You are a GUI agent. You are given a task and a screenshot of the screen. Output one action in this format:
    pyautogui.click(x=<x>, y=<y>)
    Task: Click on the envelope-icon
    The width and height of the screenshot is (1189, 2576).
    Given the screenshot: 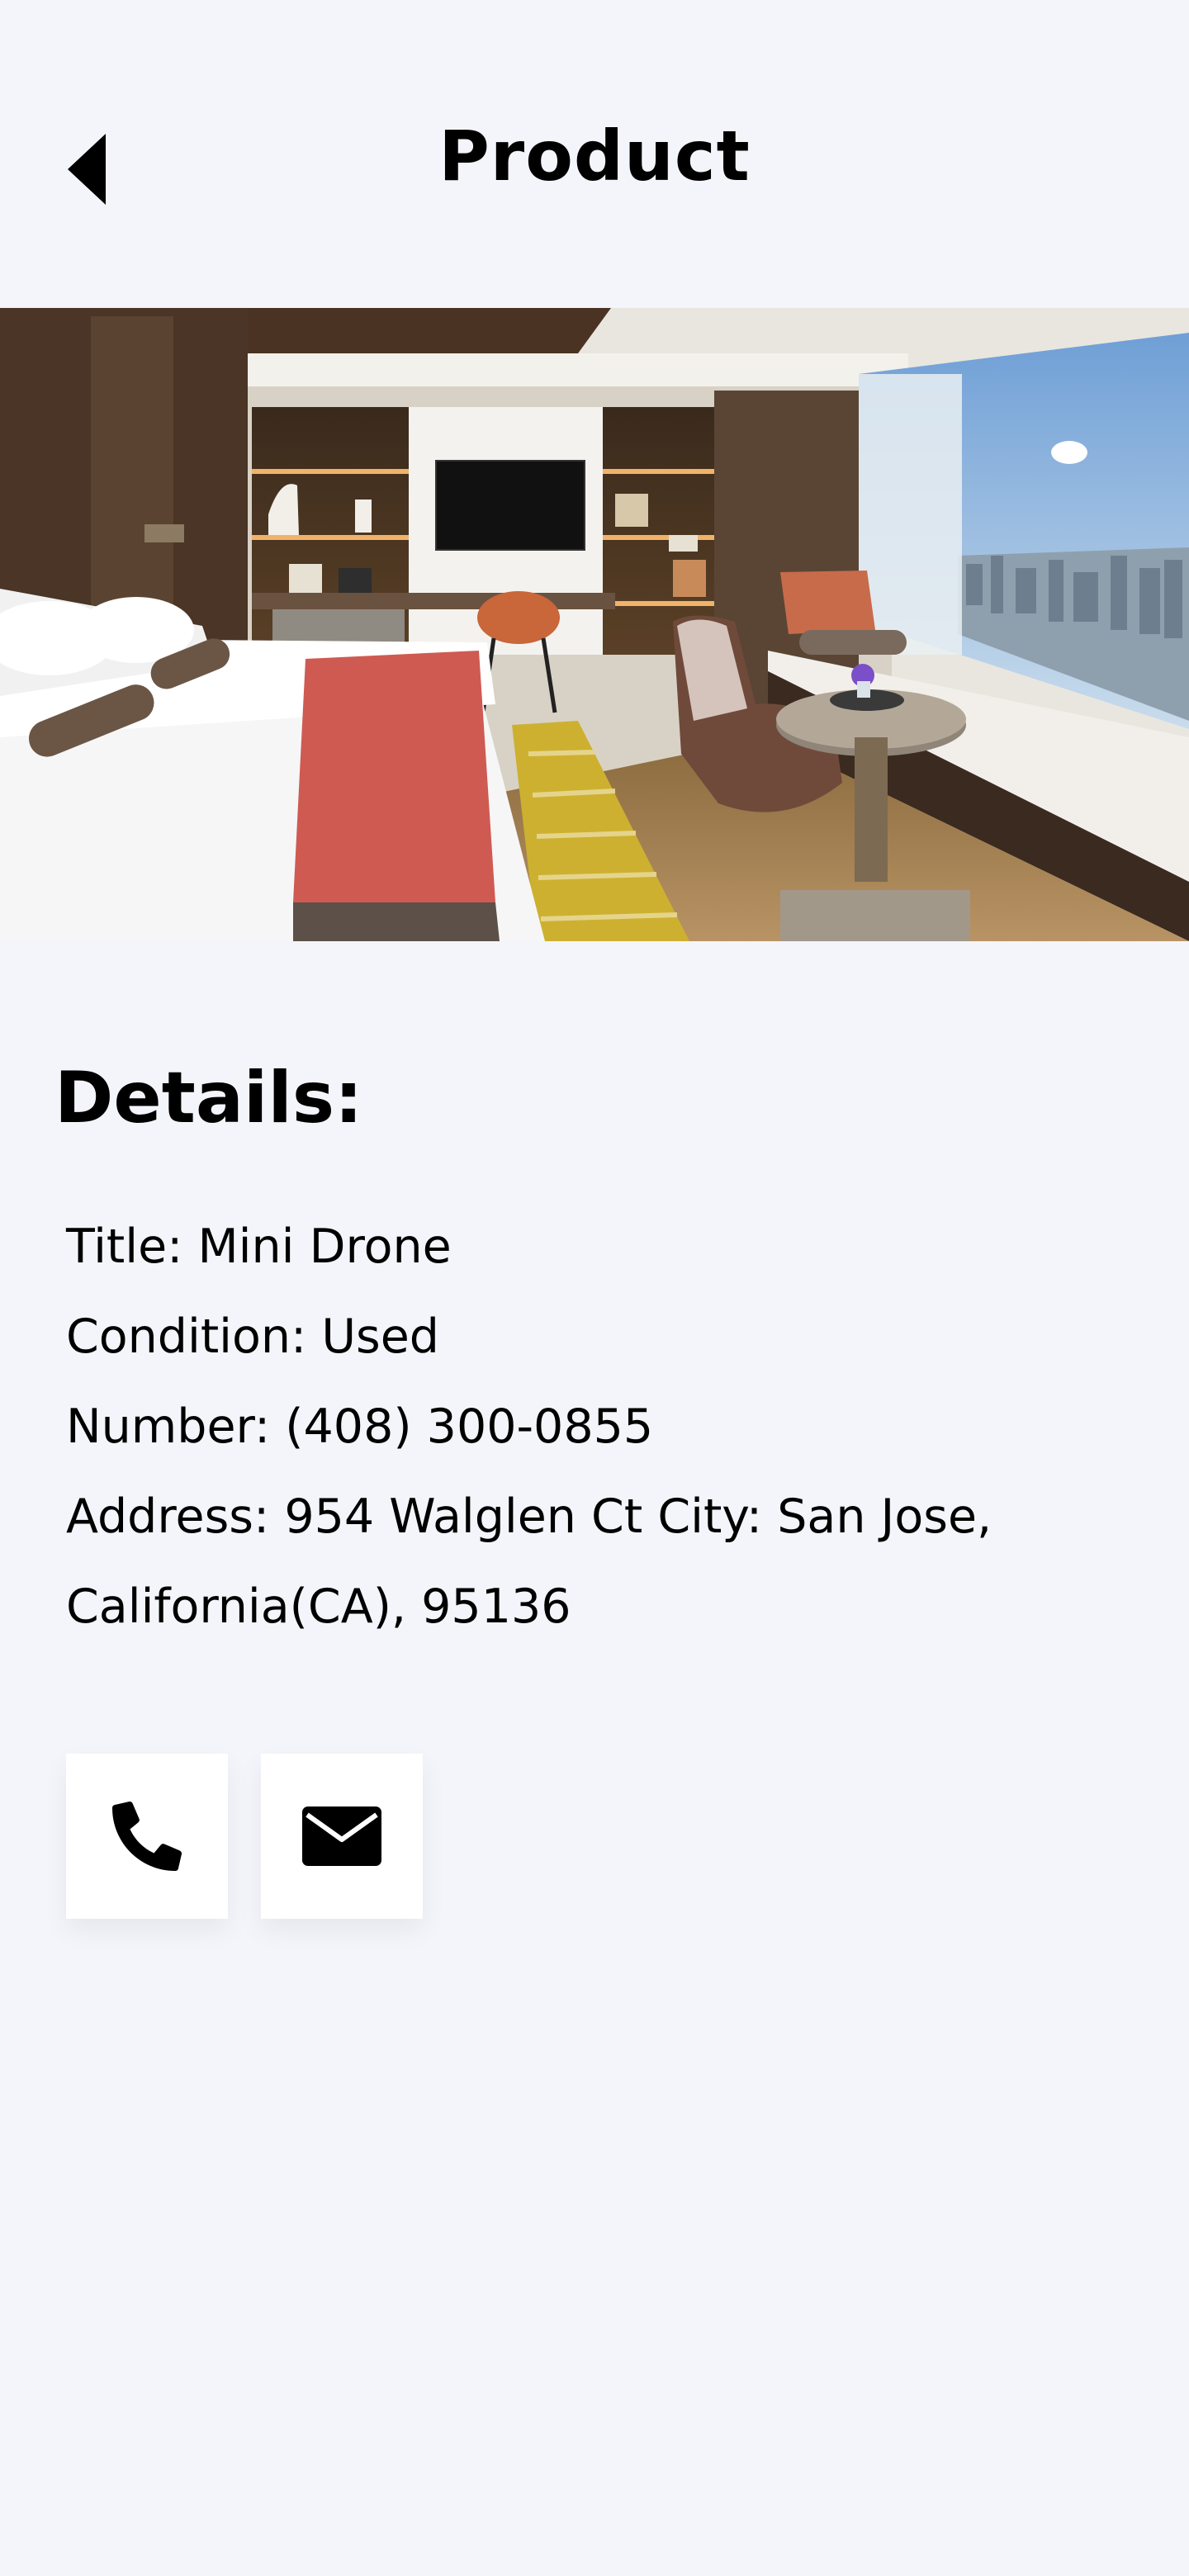 What is the action you would take?
    pyautogui.click(x=341, y=1836)
    